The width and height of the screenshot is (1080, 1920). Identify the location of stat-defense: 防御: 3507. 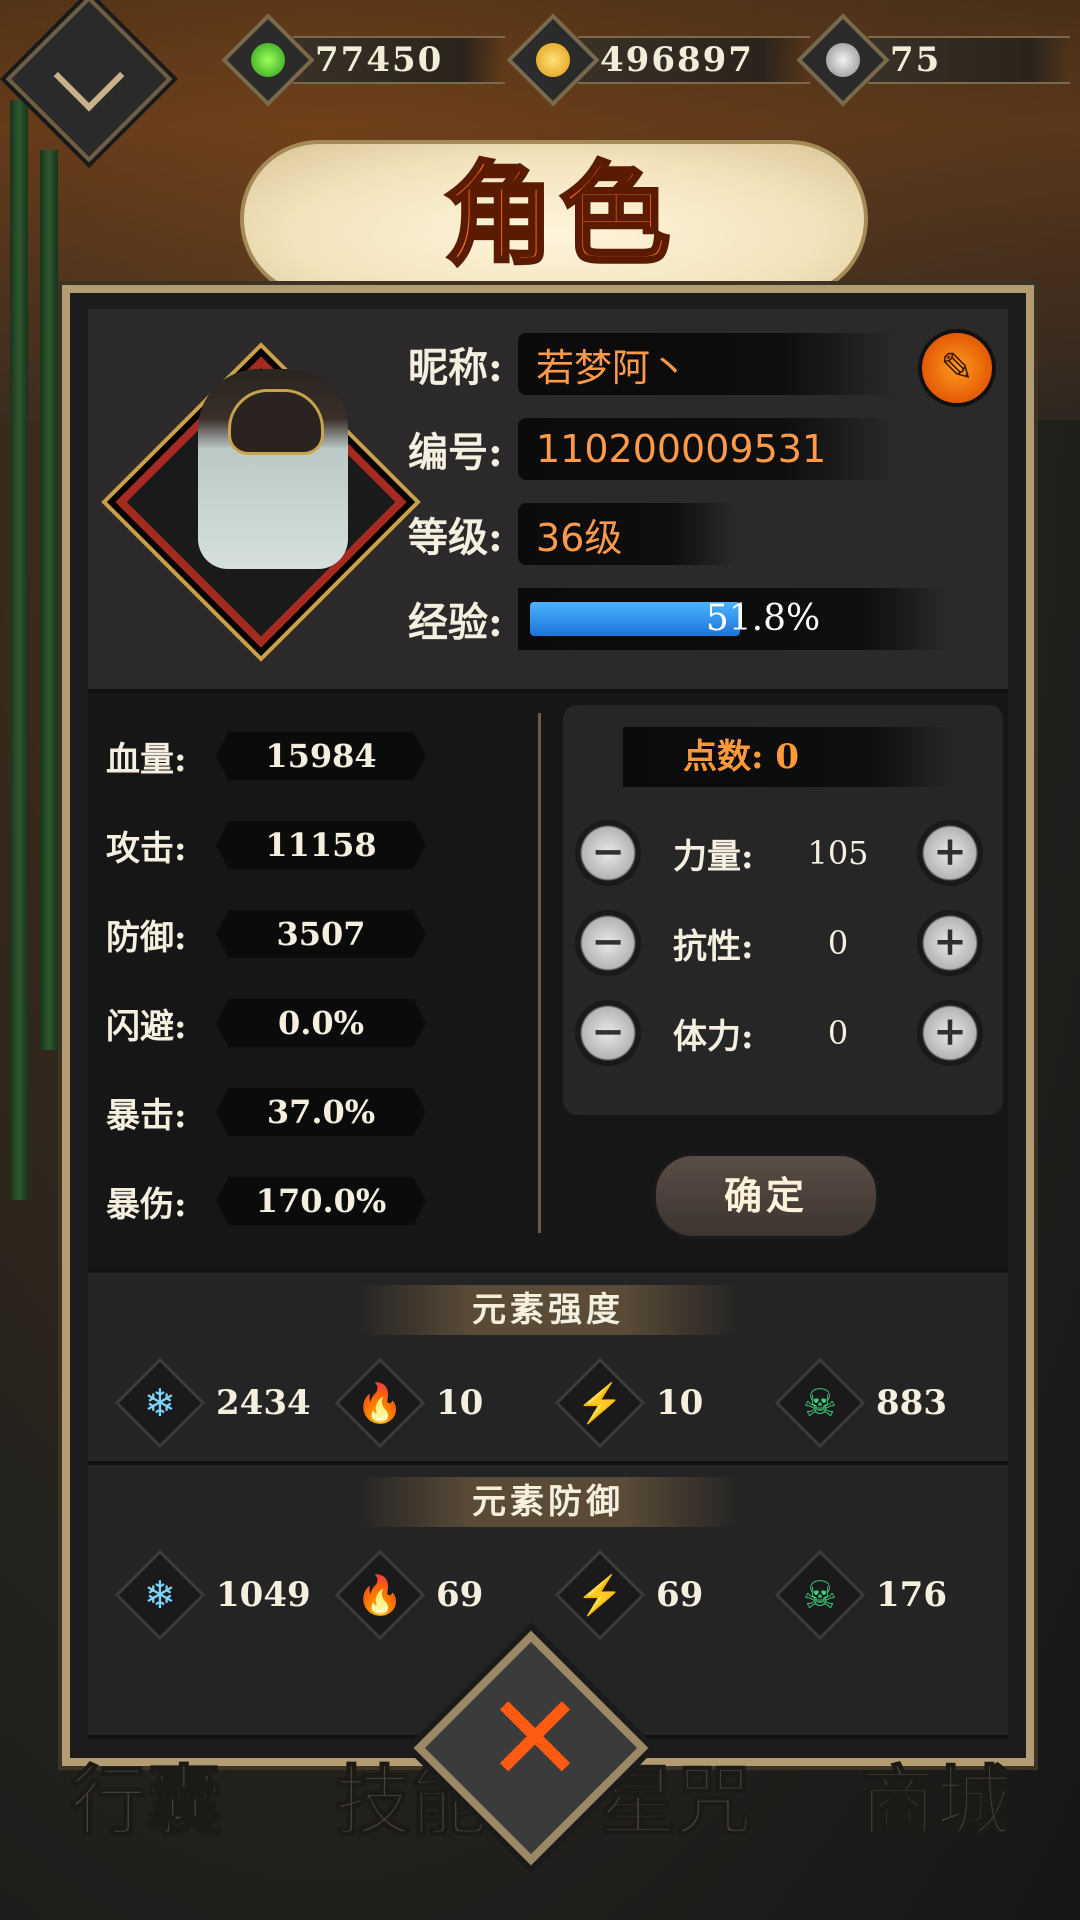
(266, 934).